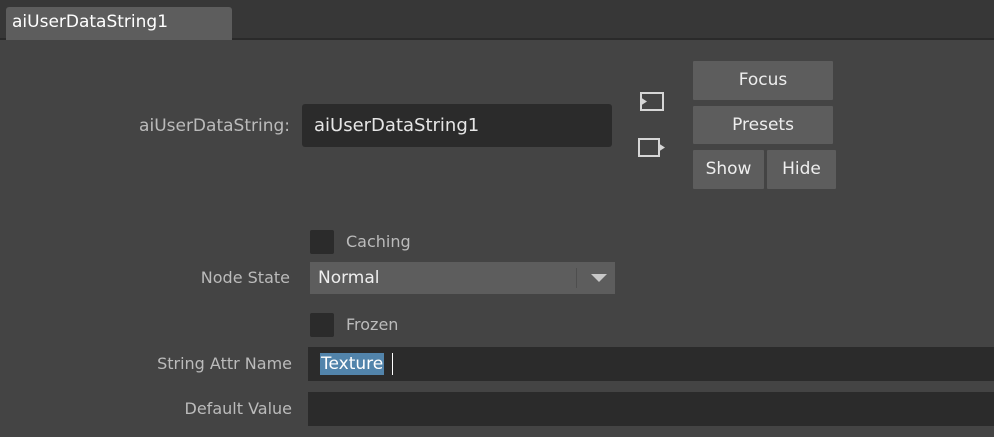 The width and height of the screenshot is (994, 437). I want to click on node-state-label: Node State, so click(245, 277).